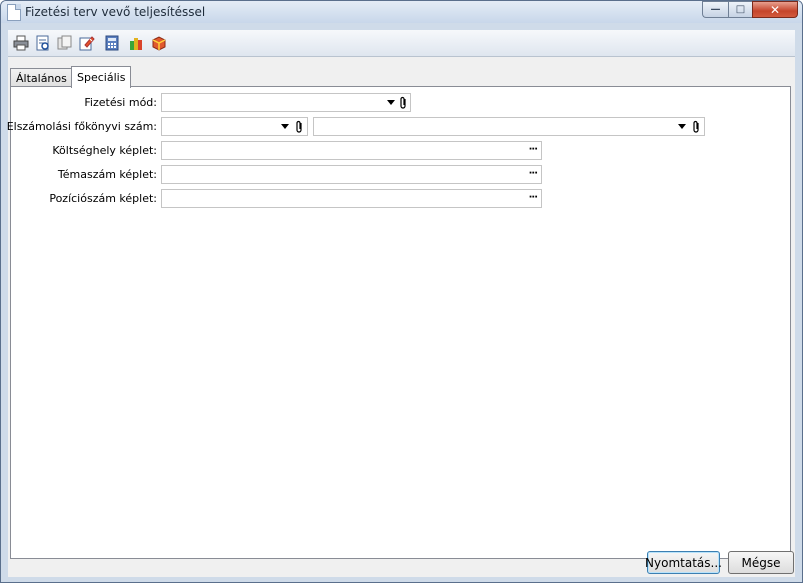 The image size is (803, 583). I want to click on pozicioszam-label: Pozíciószám képlet:, so click(103, 198).